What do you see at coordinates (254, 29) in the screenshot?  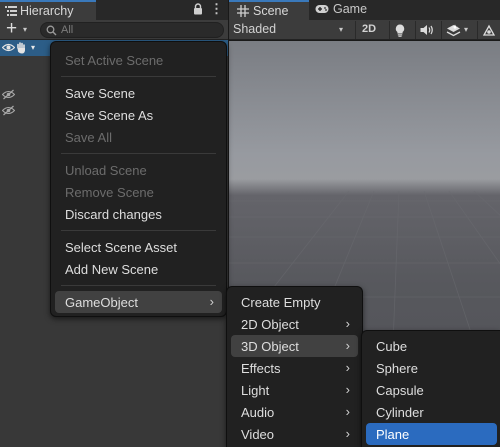 I see `shading-mode-dropdown: Shaded` at bounding box center [254, 29].